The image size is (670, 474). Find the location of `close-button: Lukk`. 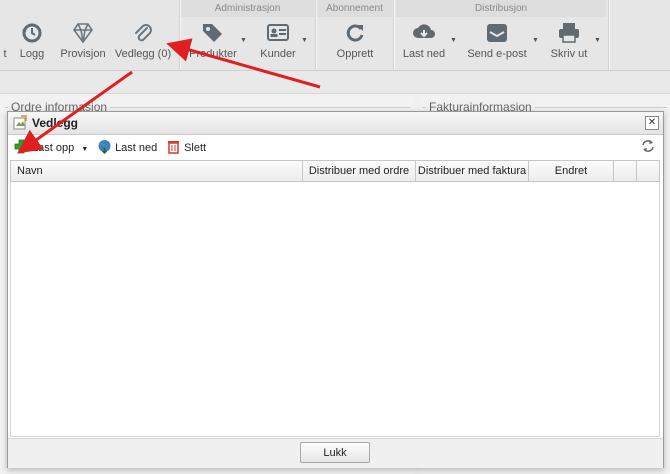

close-button: Lukk is located at coordinates (335, 452).